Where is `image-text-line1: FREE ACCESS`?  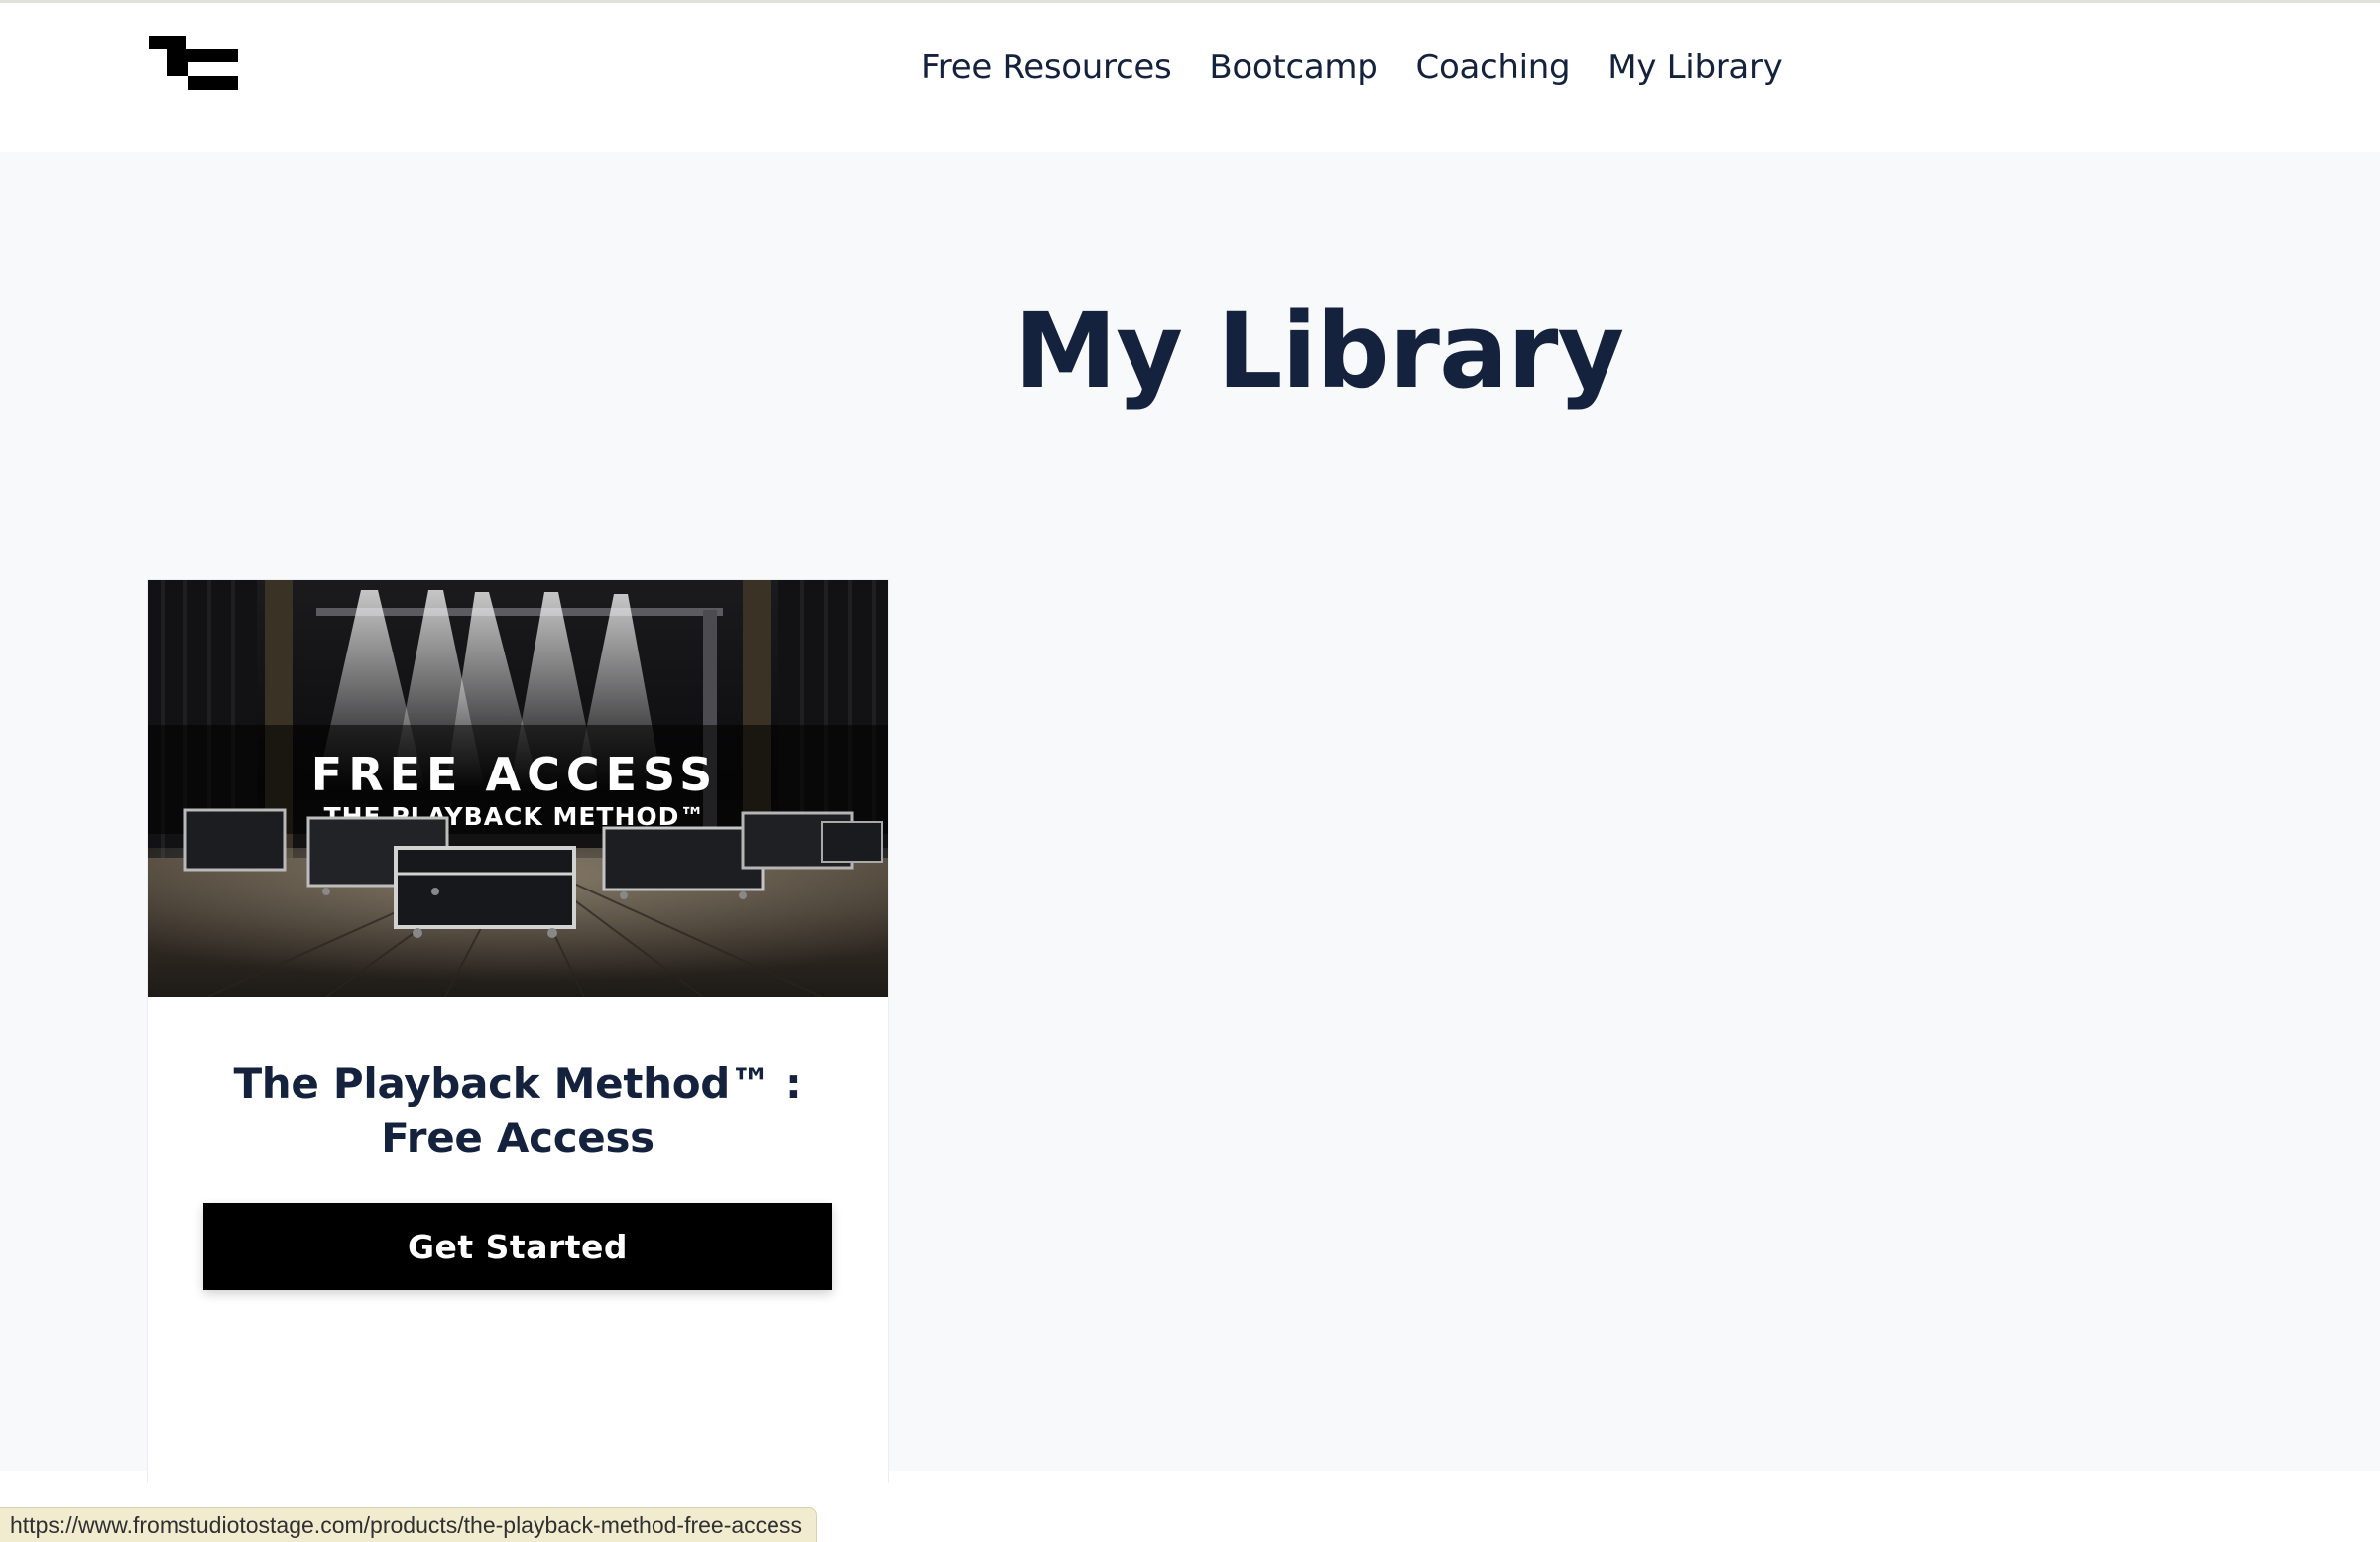 image-text-line1: FREE ACCESS is located at coordinates (514, 774).